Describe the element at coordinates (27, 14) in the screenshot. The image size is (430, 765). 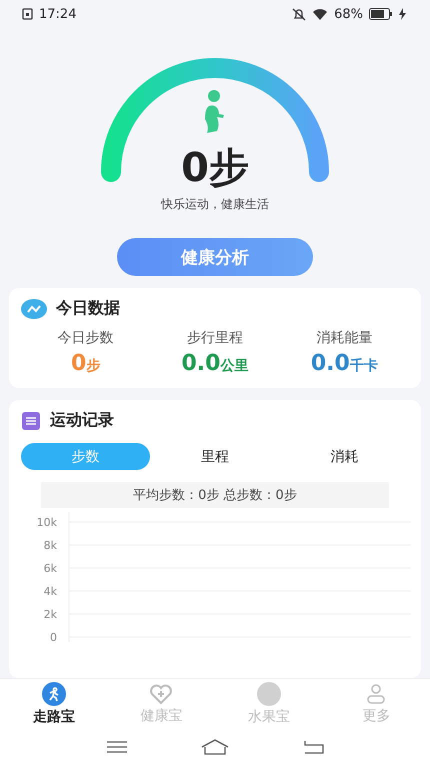
I see `sim-icon` at that location.